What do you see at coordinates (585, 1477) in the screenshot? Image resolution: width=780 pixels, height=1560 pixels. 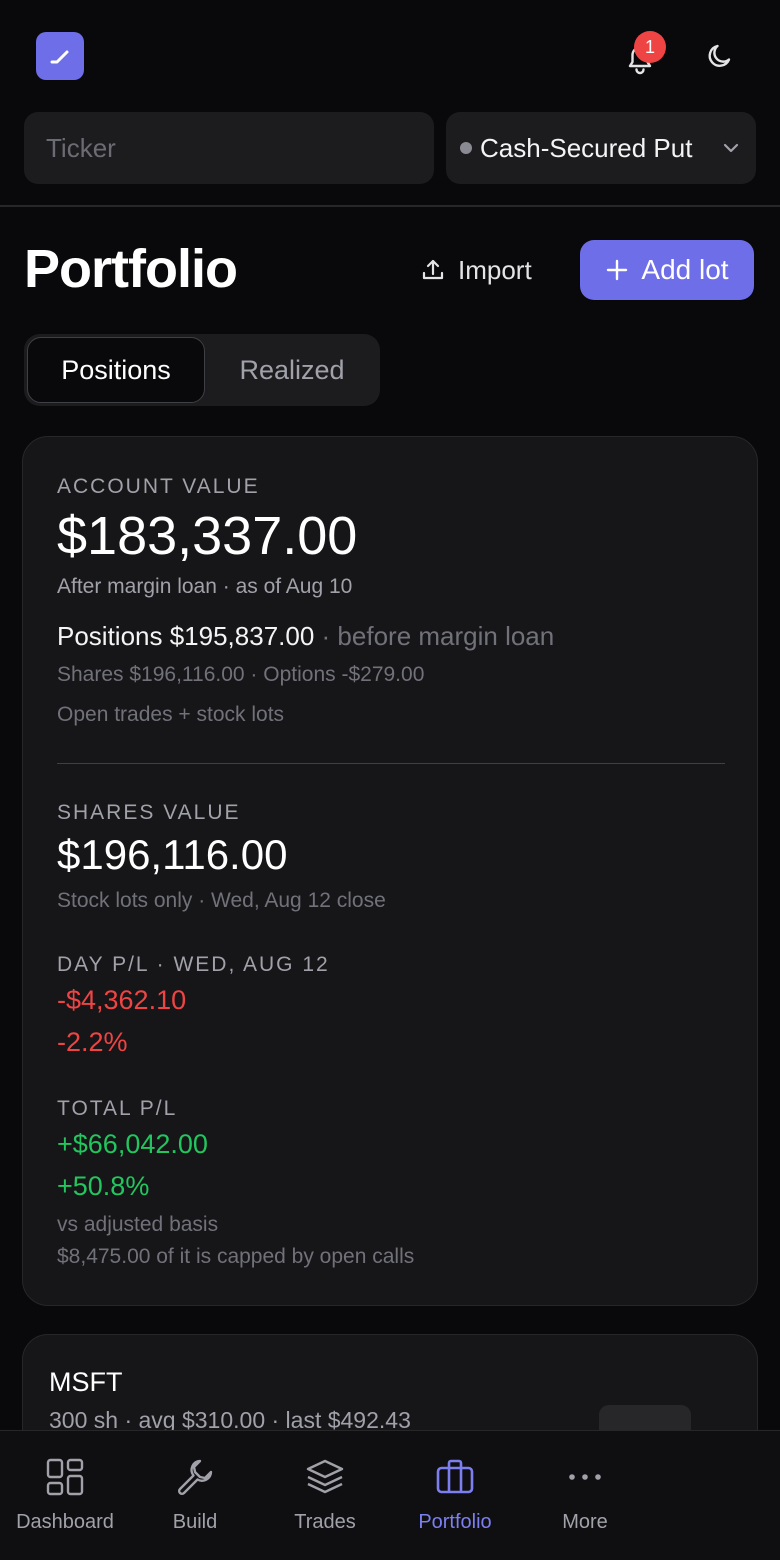 I see `more-dots-icon` at bounding box center [585, 1477].